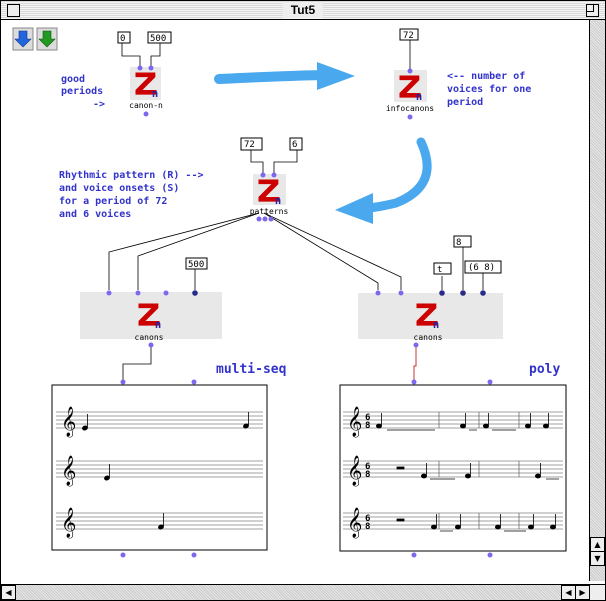 The height and width of the screenshot is (601, 606). Describe the element at coordinates (453, 468) in the screenshot. I see `poly-editor: 𝄞 𝄞 𝄞 68 68 68` at that location.